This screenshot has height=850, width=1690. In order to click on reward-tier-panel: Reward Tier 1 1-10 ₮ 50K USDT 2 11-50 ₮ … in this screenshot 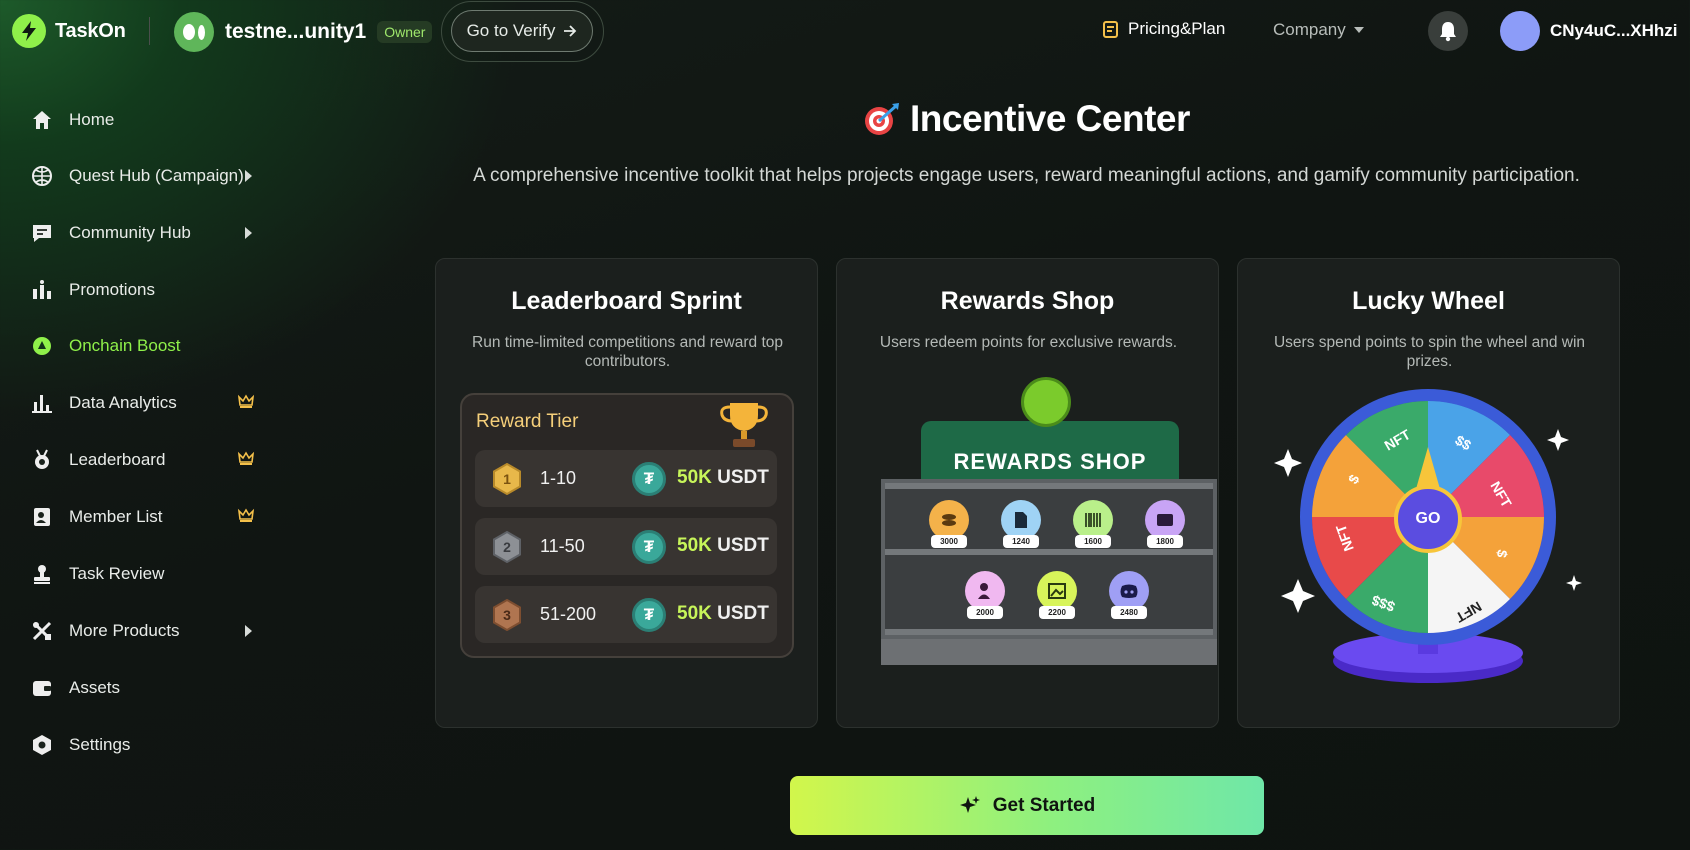, I will do `click(627, 525)`.